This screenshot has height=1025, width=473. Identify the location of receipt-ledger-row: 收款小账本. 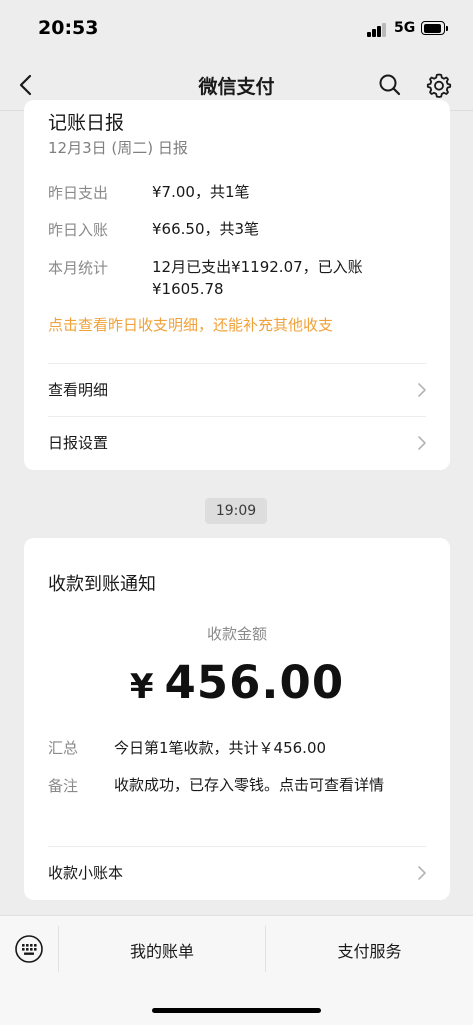
(237, 873).